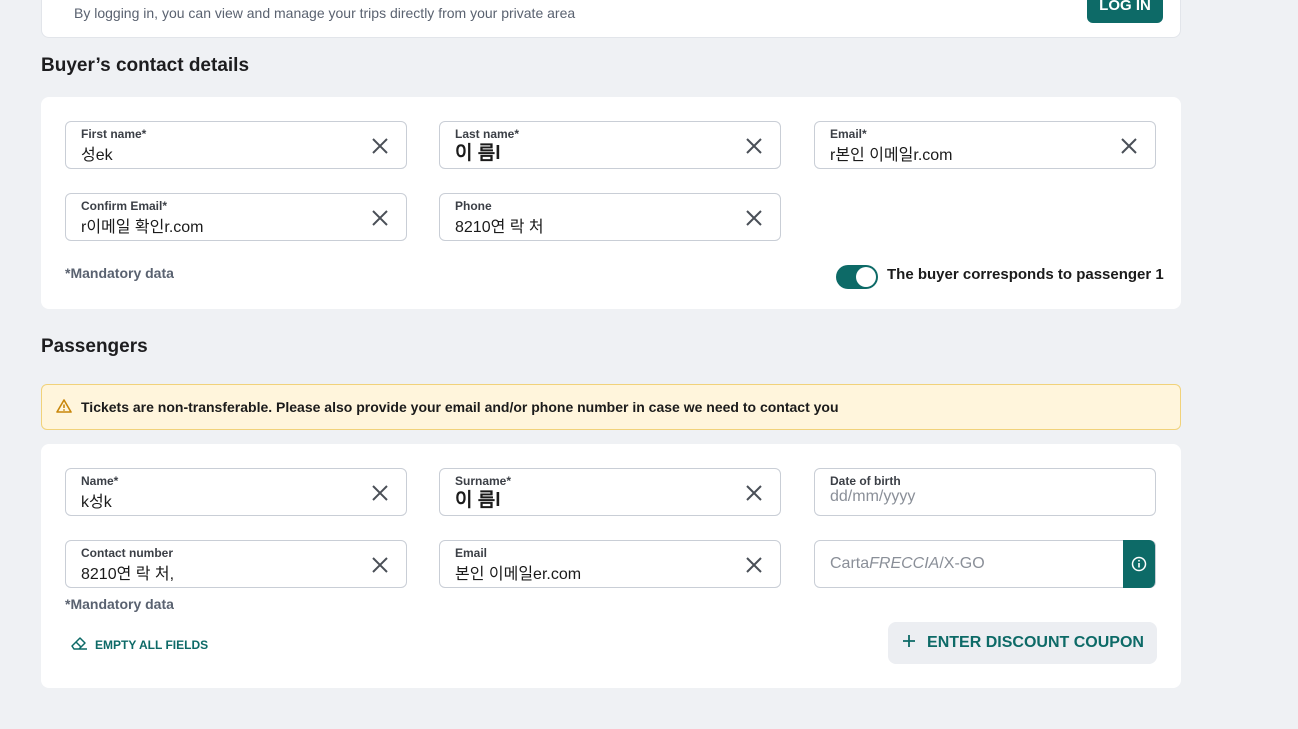  I want to click on plus-icon, so click(909, 643).